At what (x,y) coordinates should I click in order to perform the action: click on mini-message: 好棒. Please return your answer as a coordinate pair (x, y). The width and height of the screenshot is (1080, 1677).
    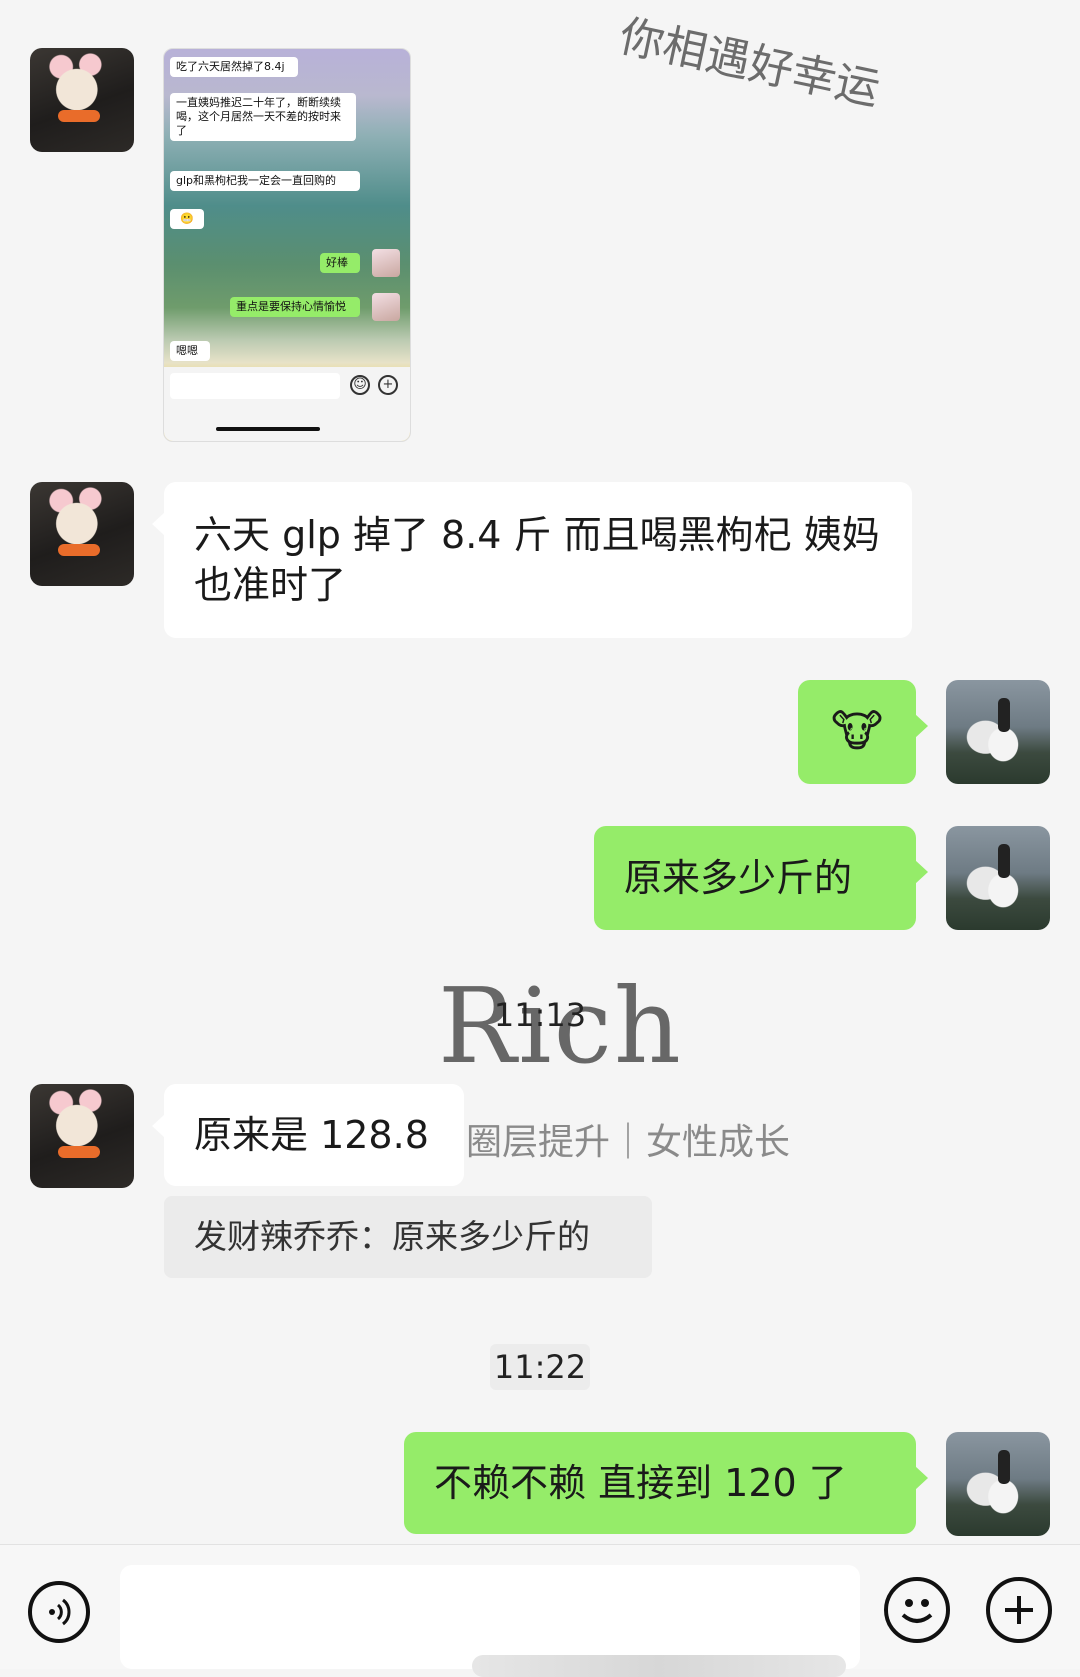
    Looking at the image, I should click on (340, 263).